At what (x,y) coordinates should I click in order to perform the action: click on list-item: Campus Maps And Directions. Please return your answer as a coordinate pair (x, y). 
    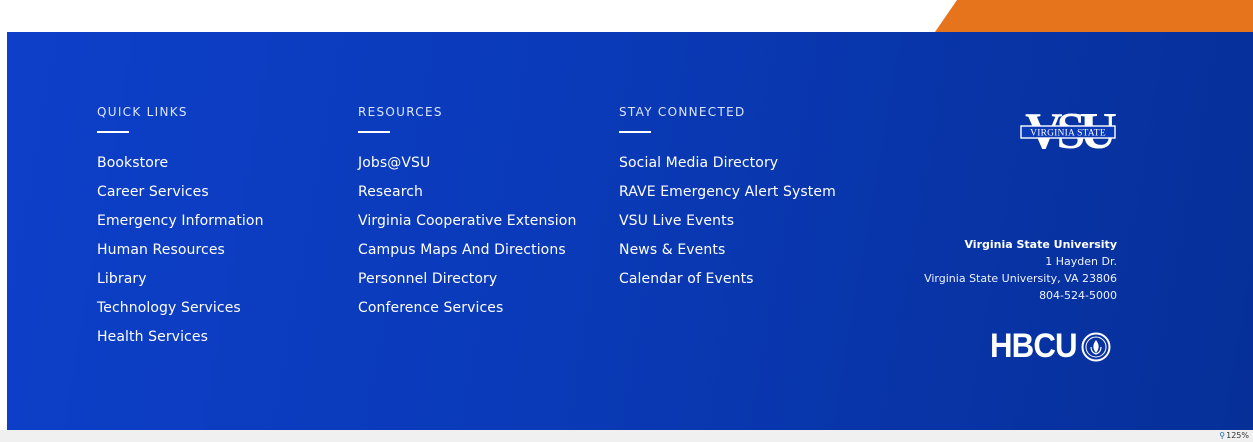
    Looking at the image, I should click on (467, 256).